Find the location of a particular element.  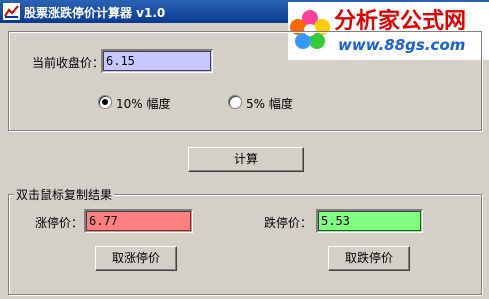

radio-5-percent is located at coordinates (235, 102).